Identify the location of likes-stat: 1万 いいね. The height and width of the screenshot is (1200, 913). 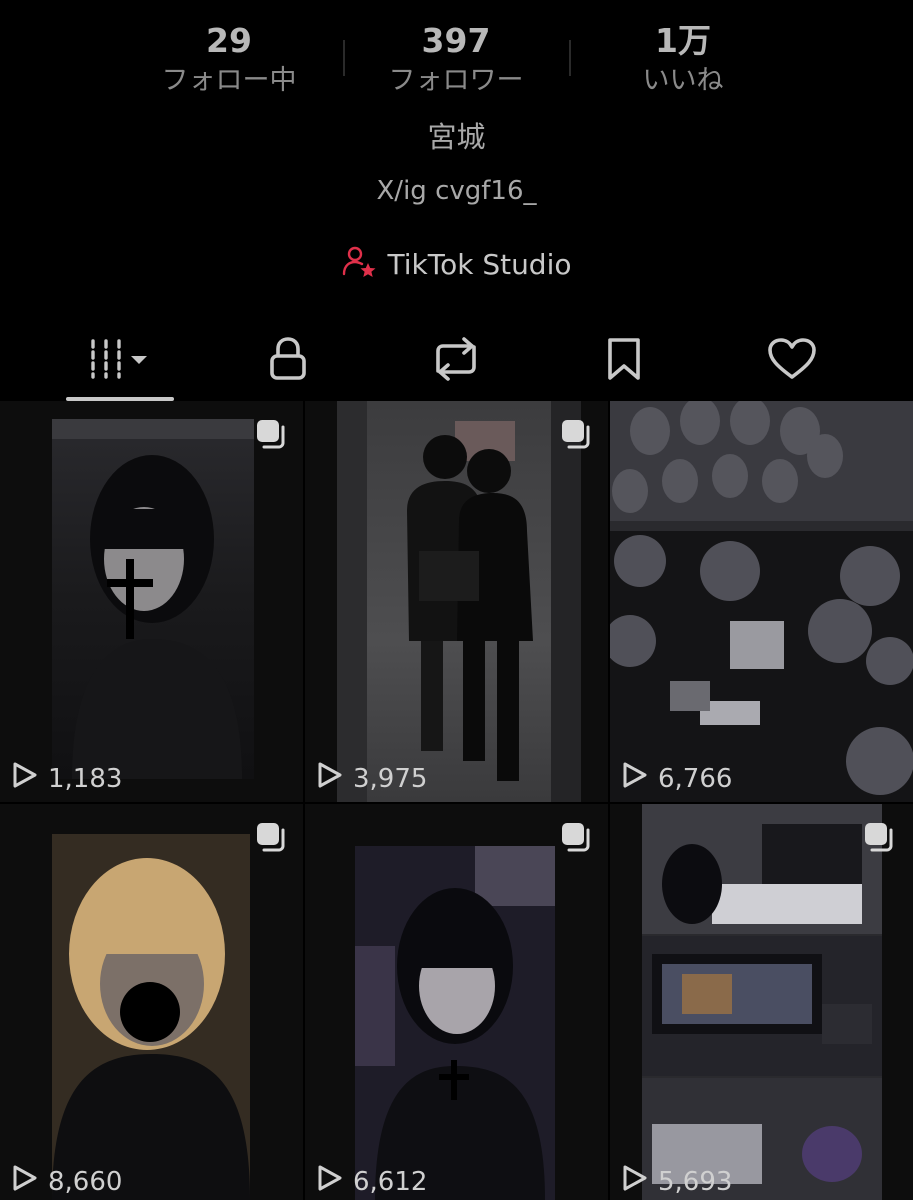
(683, 58).